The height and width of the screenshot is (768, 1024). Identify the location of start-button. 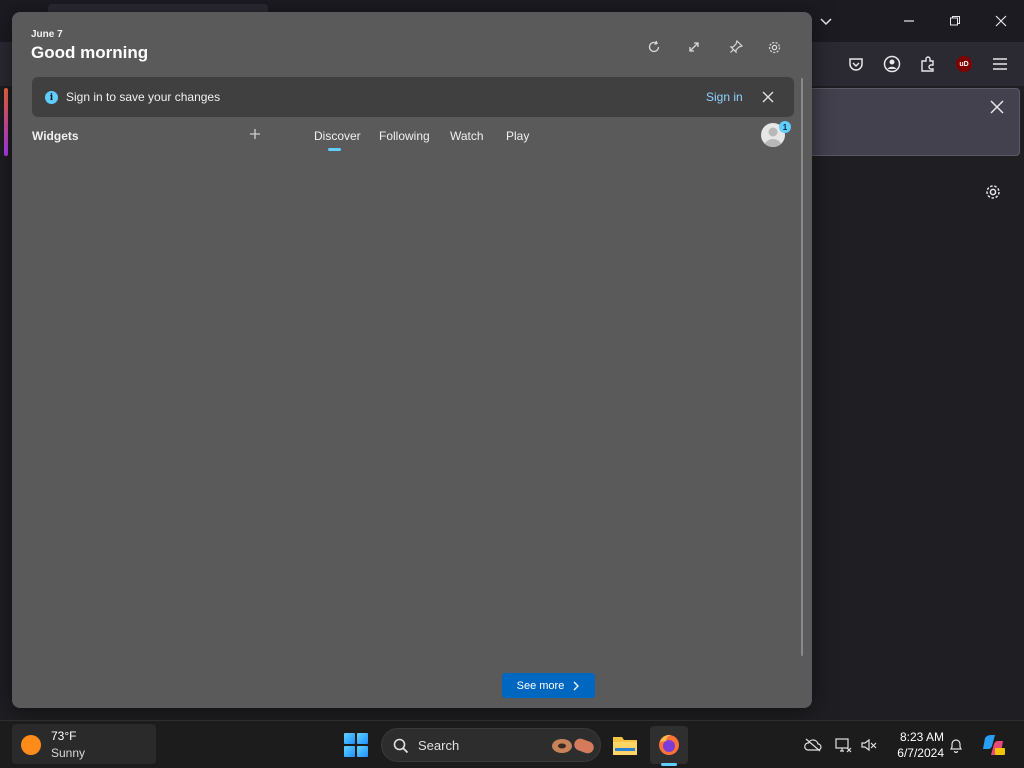
(356, 745).